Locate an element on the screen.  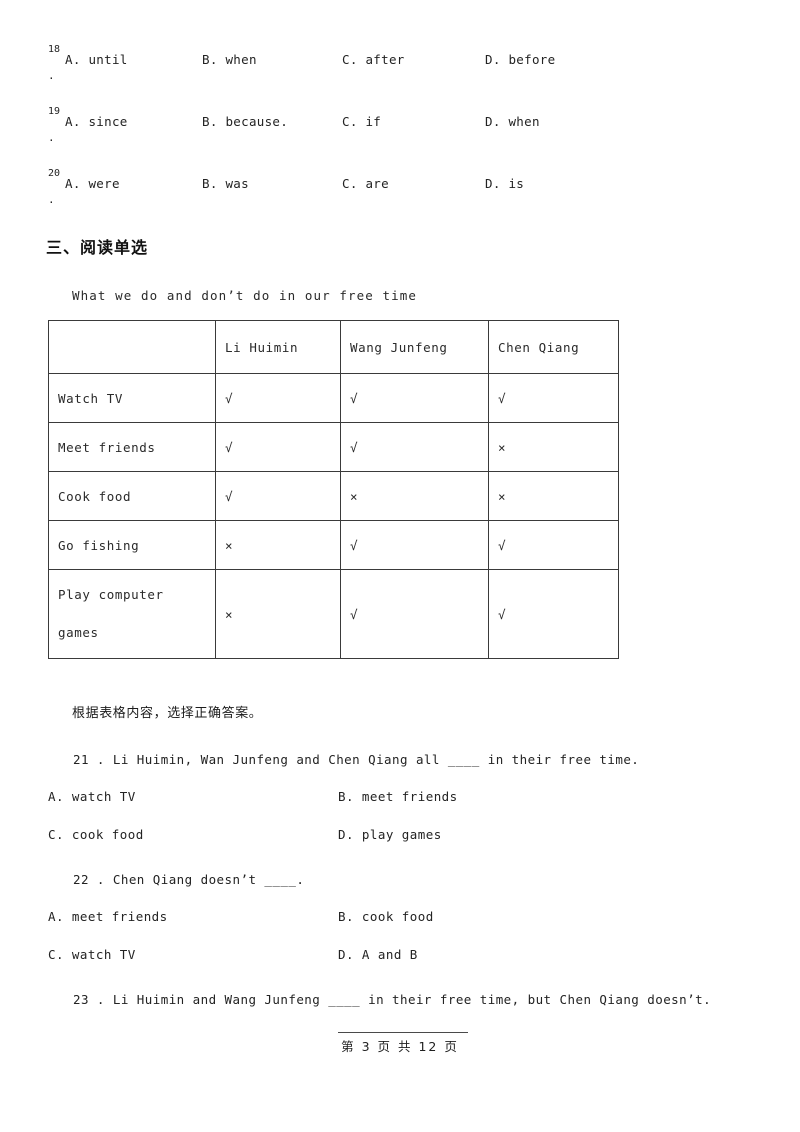
table-header-li-huimin: Li Huimin is located at coordinates (278, 347).